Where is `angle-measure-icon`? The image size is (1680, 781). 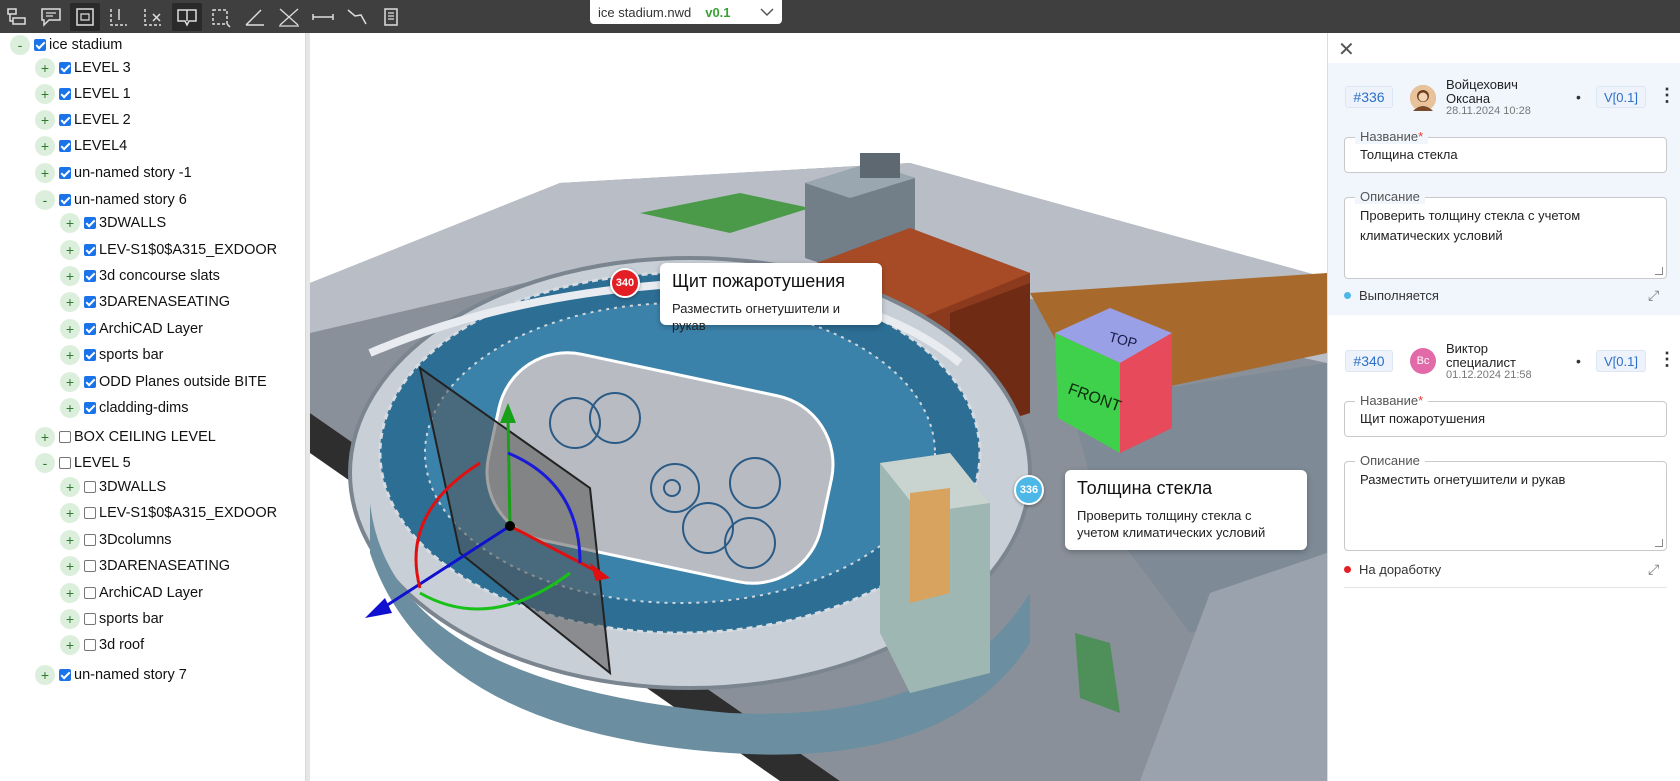 angle-measure-icon is located at coordinates (255, 17).